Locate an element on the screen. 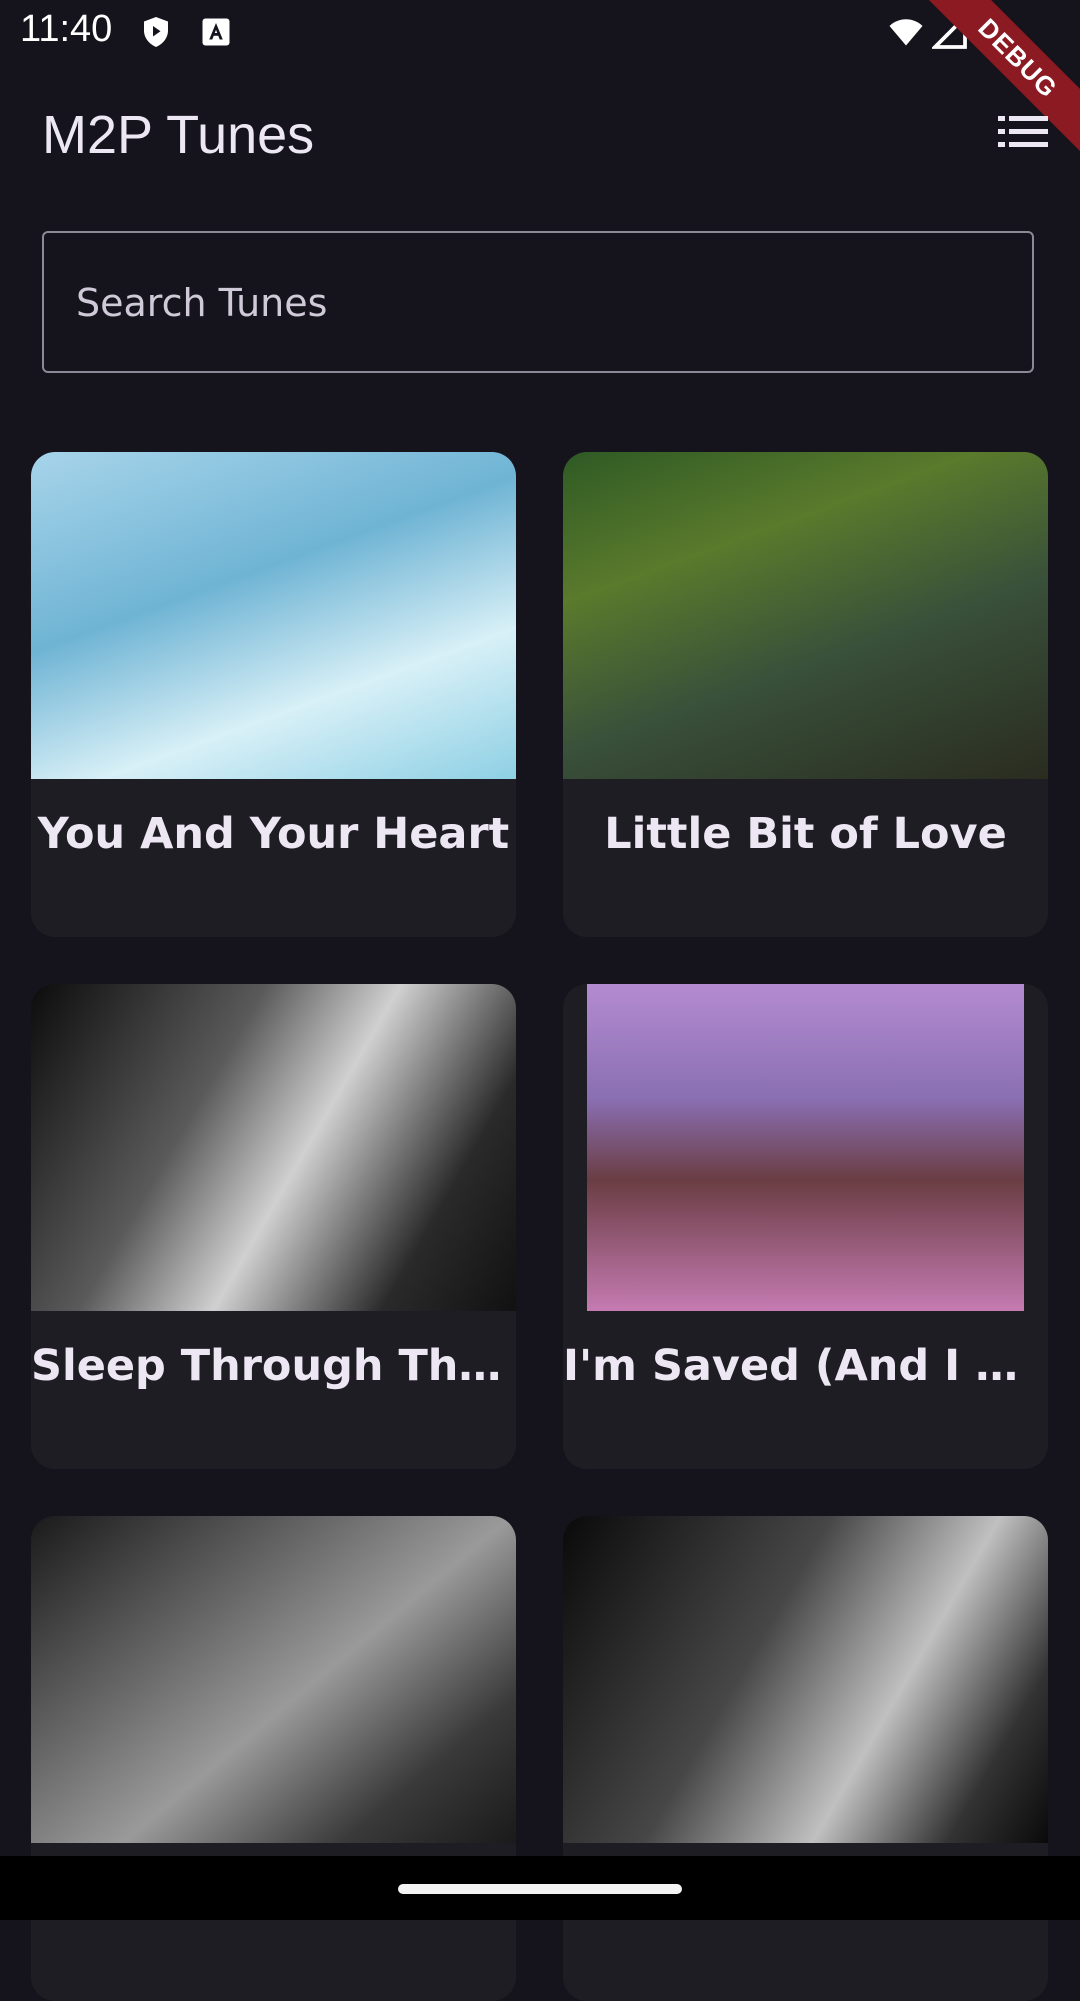 This screenshot has height=2001, width=1080. status-bar: 11:40 DEBUG is located at coordinates (540, 79).